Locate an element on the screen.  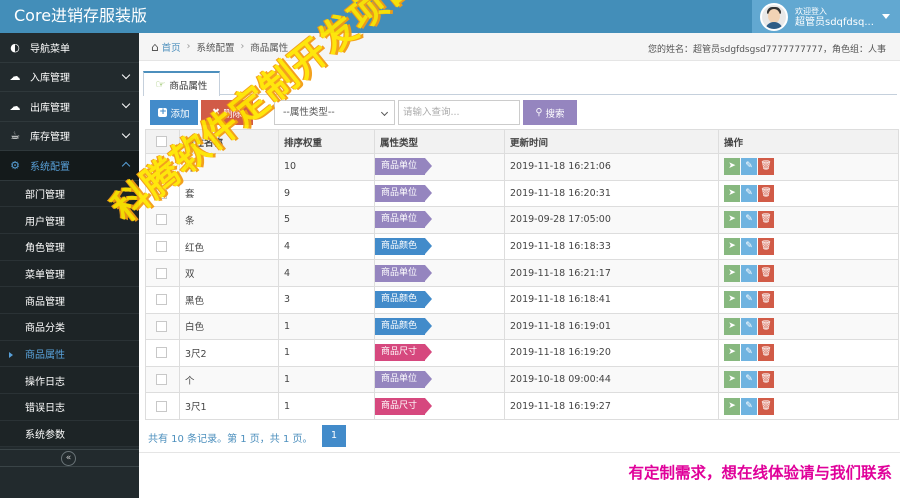
home-icon: ⌂ is located at coordinates (155, 47).